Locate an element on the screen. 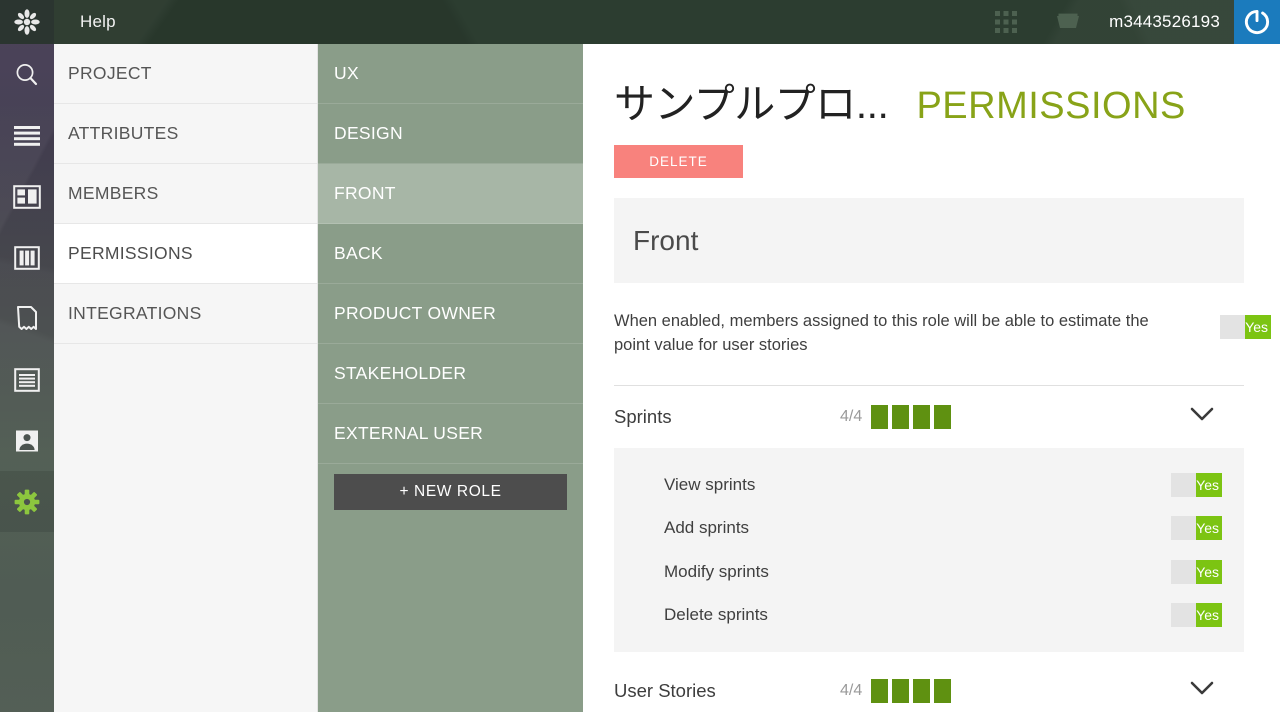  permission-label: View sprints is located at coordinates (710, 484).